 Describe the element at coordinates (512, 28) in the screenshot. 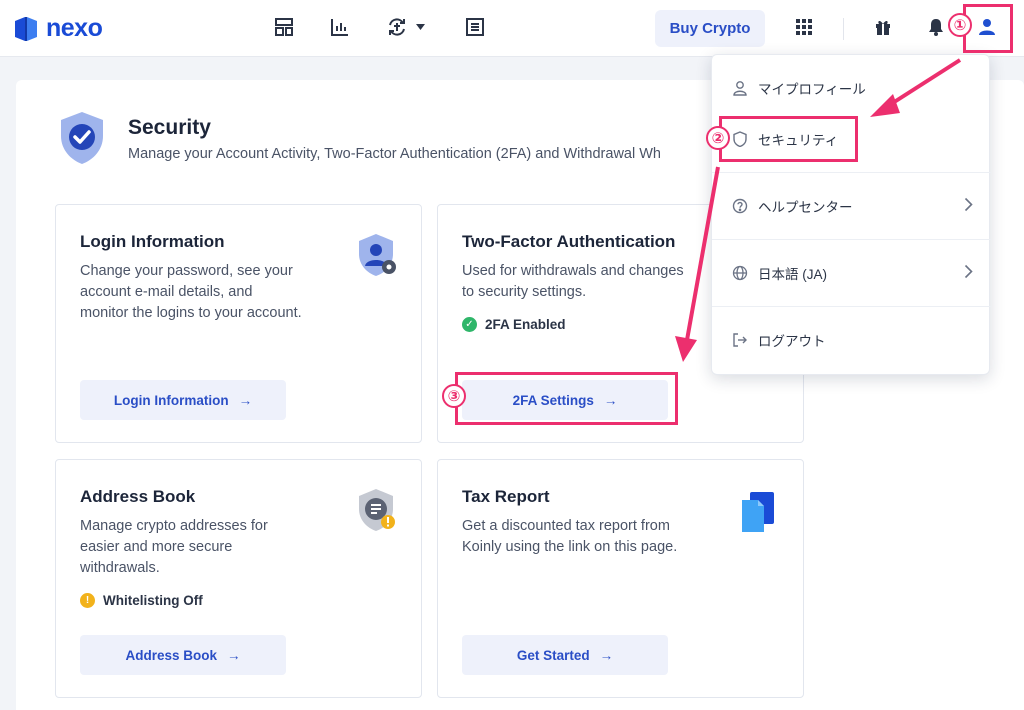

I see `top-navigation-bar: nexo Buy Crypto` at that location.